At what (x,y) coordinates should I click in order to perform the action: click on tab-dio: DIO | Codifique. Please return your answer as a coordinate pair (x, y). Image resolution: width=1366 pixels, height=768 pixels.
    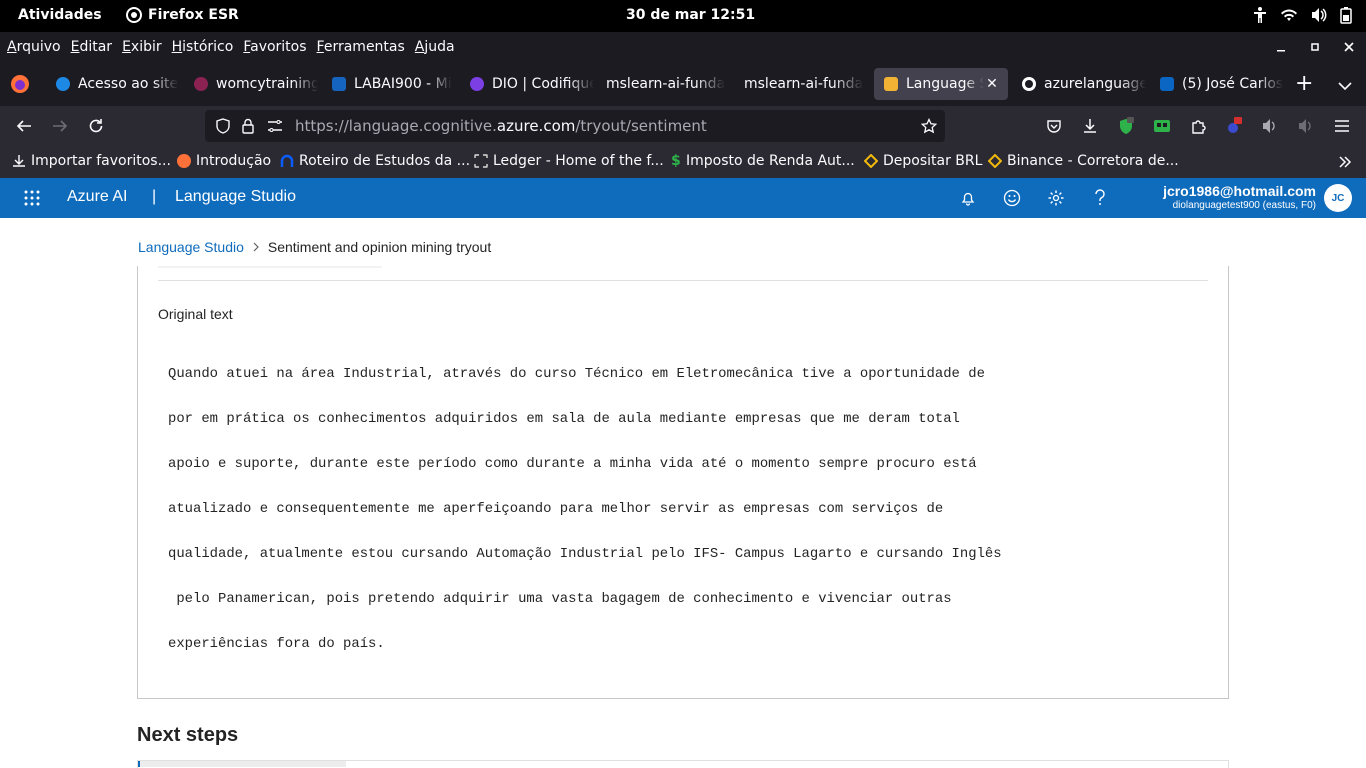
    Looking at the image, I should click on (527, 84).